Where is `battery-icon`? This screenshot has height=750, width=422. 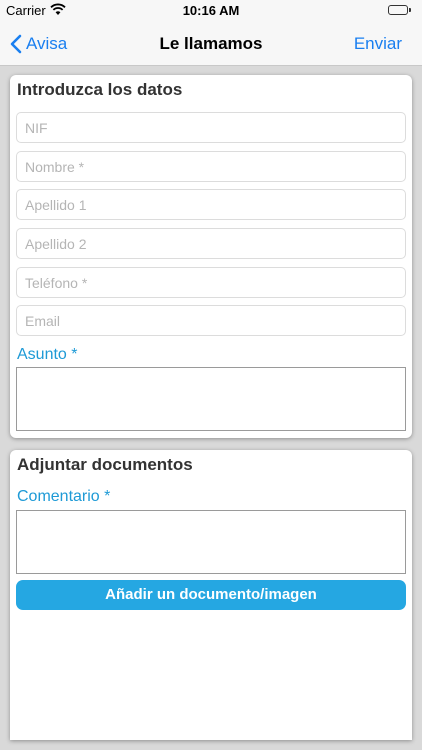 battery-icon is located at coordinates (400, 10).